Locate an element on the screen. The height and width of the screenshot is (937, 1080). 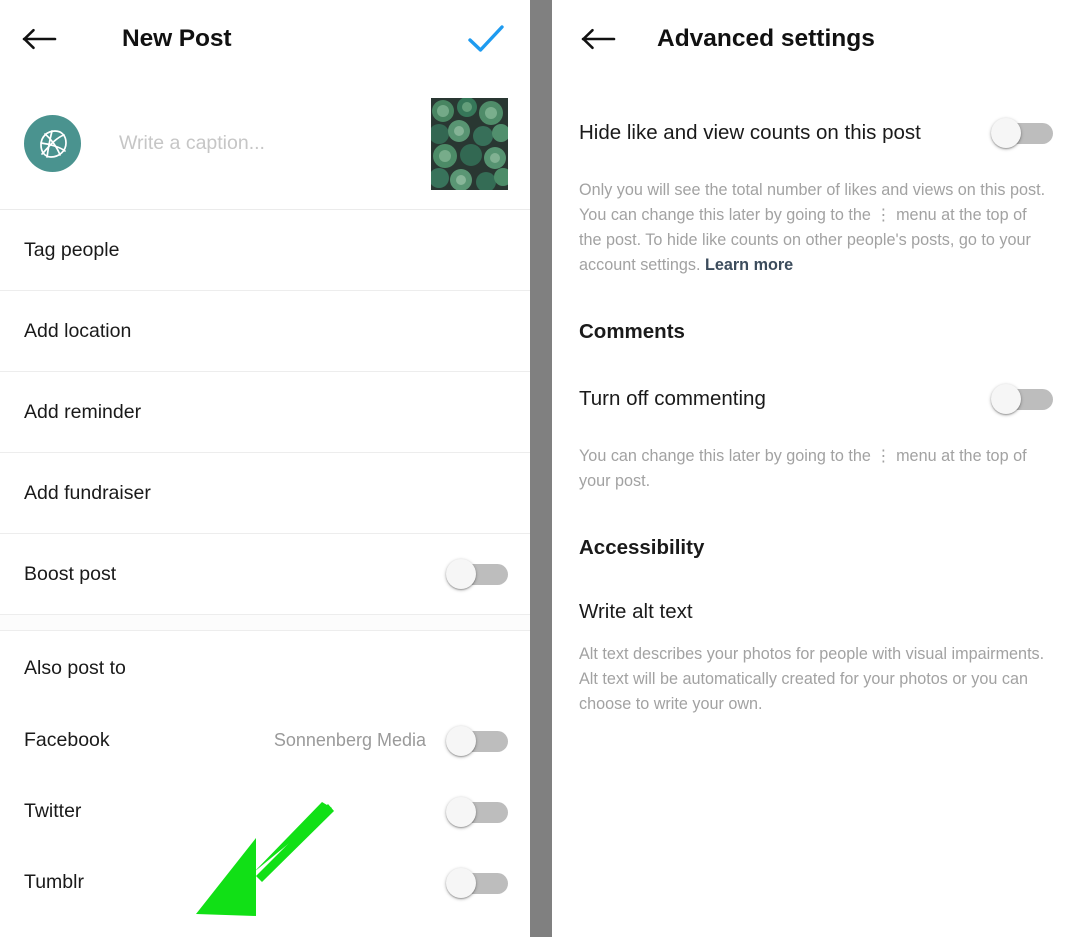
advanced-settings-header: Advanced settings is located at coordinates (816, 39).